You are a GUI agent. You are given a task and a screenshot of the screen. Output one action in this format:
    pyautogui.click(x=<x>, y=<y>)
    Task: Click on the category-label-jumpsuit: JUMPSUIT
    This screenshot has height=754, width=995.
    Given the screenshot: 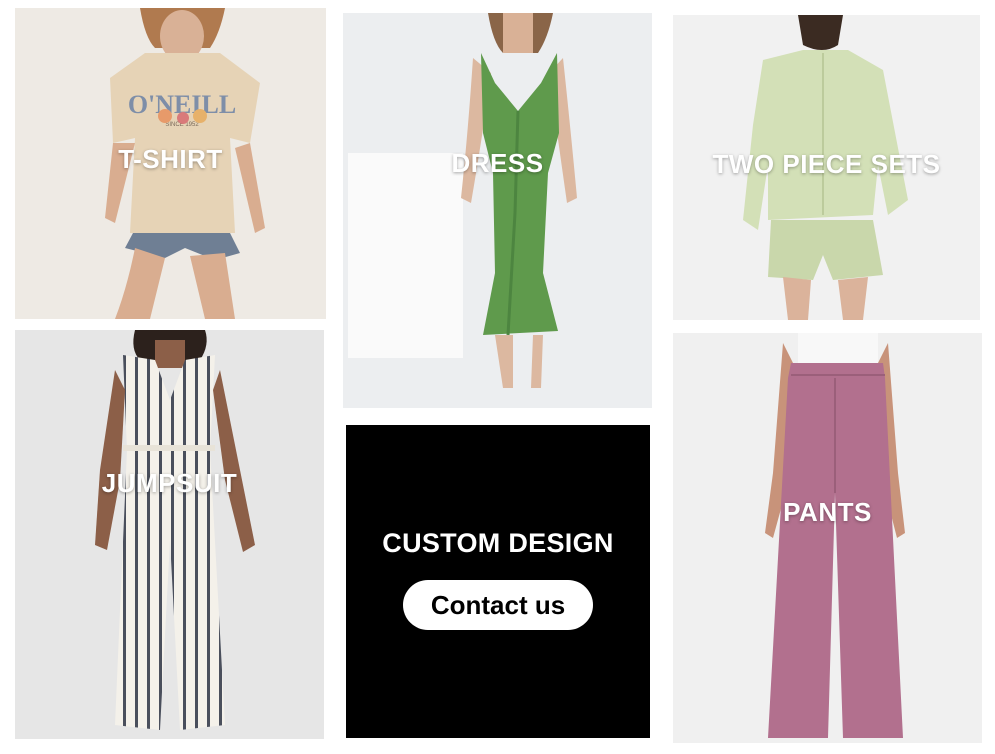 What is the action you would take?
    pyautogui.click(x=169, y=483)
    